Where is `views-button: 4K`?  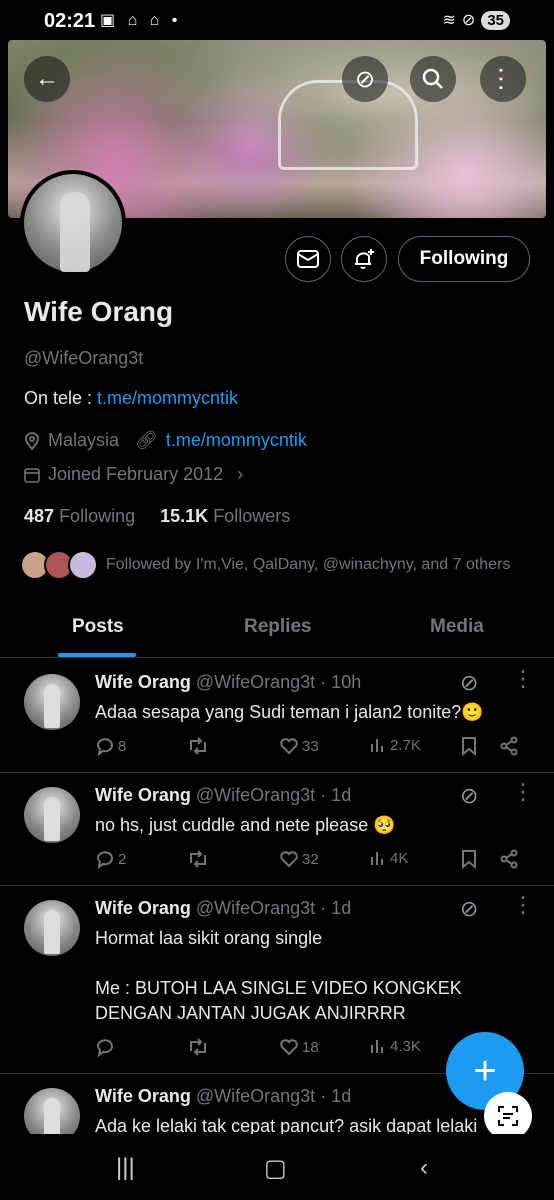 views-button: 4K is located at coordinates (388, 858).